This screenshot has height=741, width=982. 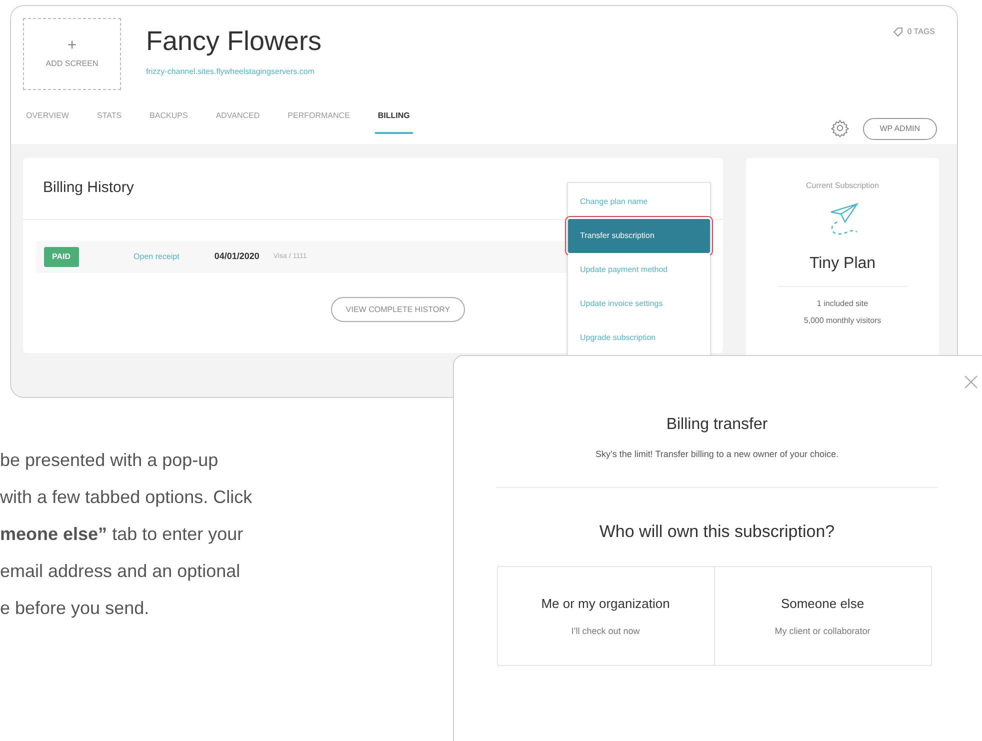 What do you see at coordinates (109, 122) in the screenshot?
I see `tab: STATS` at bounding box center [109, 122].